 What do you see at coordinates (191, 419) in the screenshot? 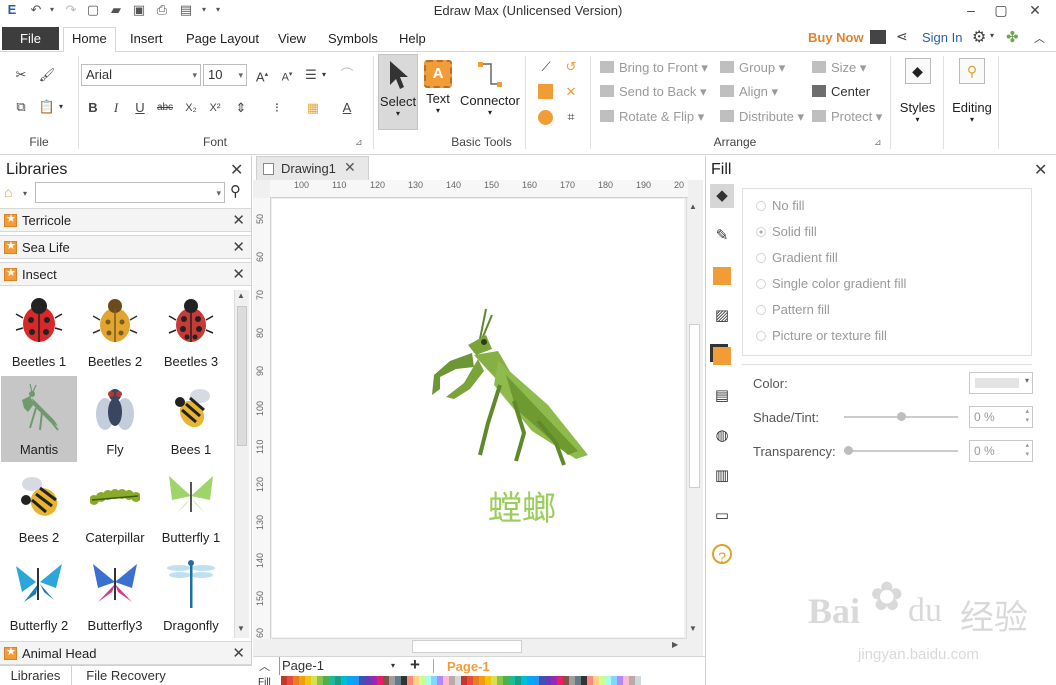
I see `shape-bees-1: Bees 1` at bounding box center [191, 419].